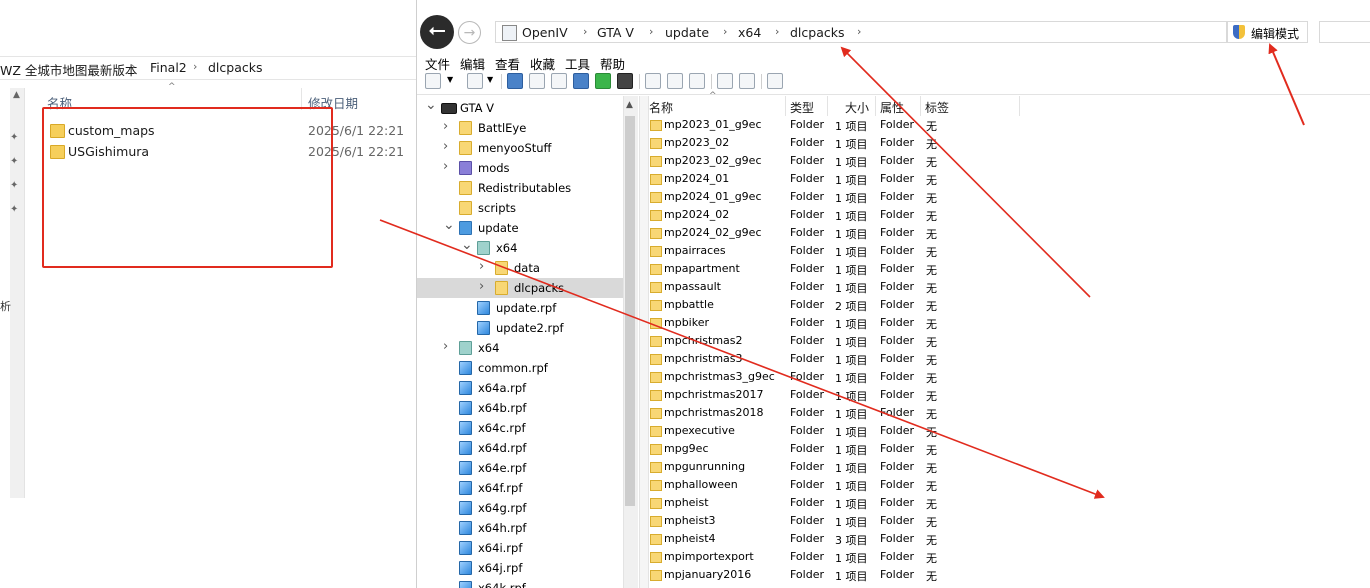 The width and height of the screenshot is (1370, 588). What do you see at coordinates (947, 576) in the screenshot?
I see `list-row: mpjanuary2016 Folder 1 项目 Folder 无` at bounding box center [947, 576].